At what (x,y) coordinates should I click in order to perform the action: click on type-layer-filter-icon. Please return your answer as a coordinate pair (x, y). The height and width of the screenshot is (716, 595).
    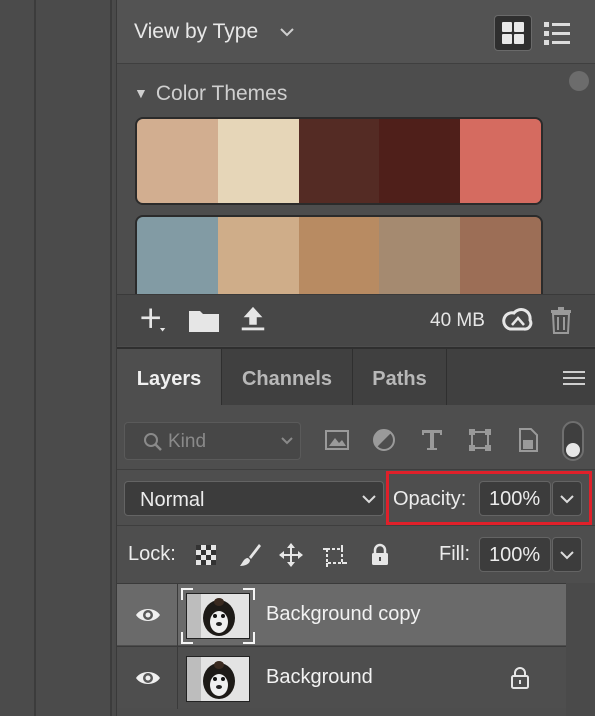
    Looking at the image, I should click on (432, 440).